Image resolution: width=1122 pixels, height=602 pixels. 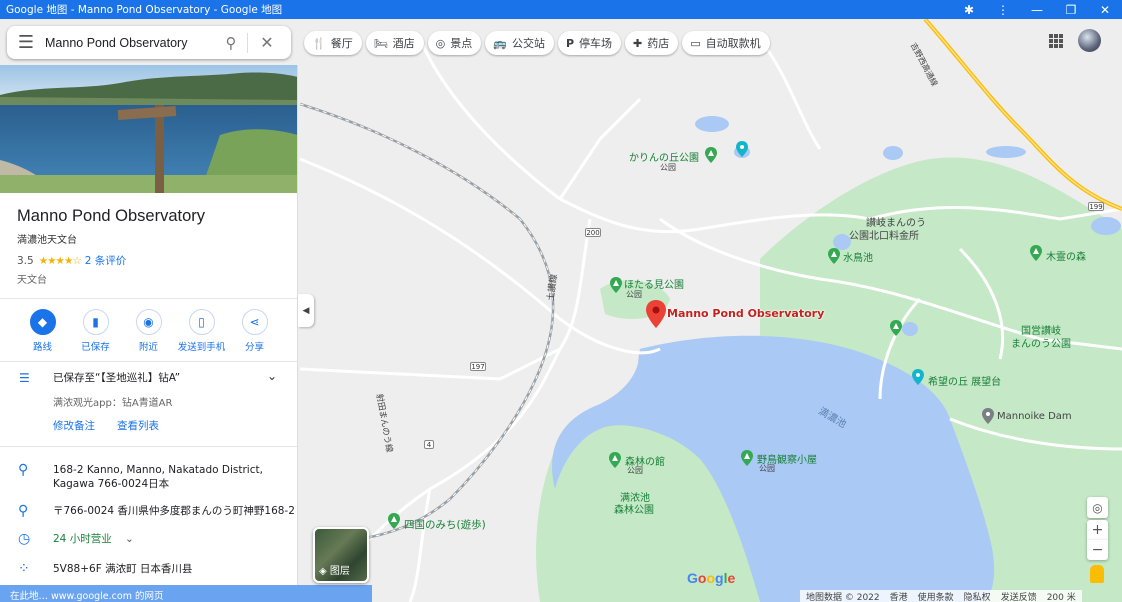 What do you see at coordinates (148, 277) in the screenshot?
I see `place-category: 天文台` at bounding box center [148, 277].